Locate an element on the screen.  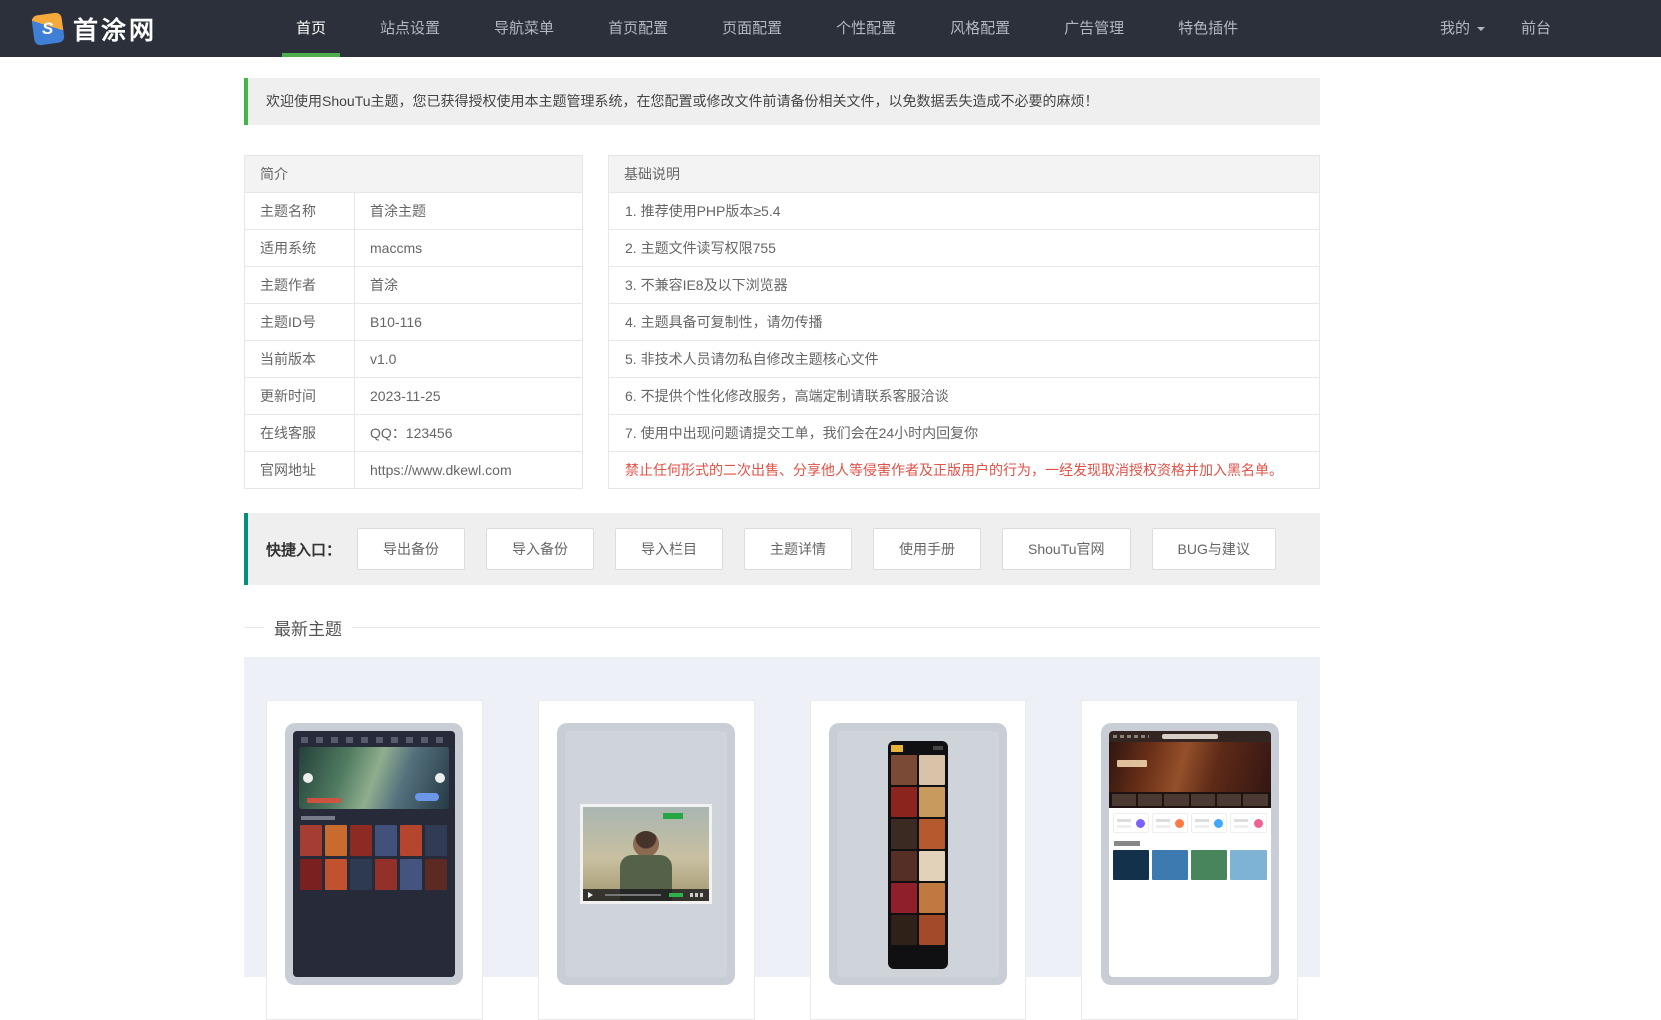
intro-row-6: 更新时间 2023-11-25 is located at coordinates (413, 396).